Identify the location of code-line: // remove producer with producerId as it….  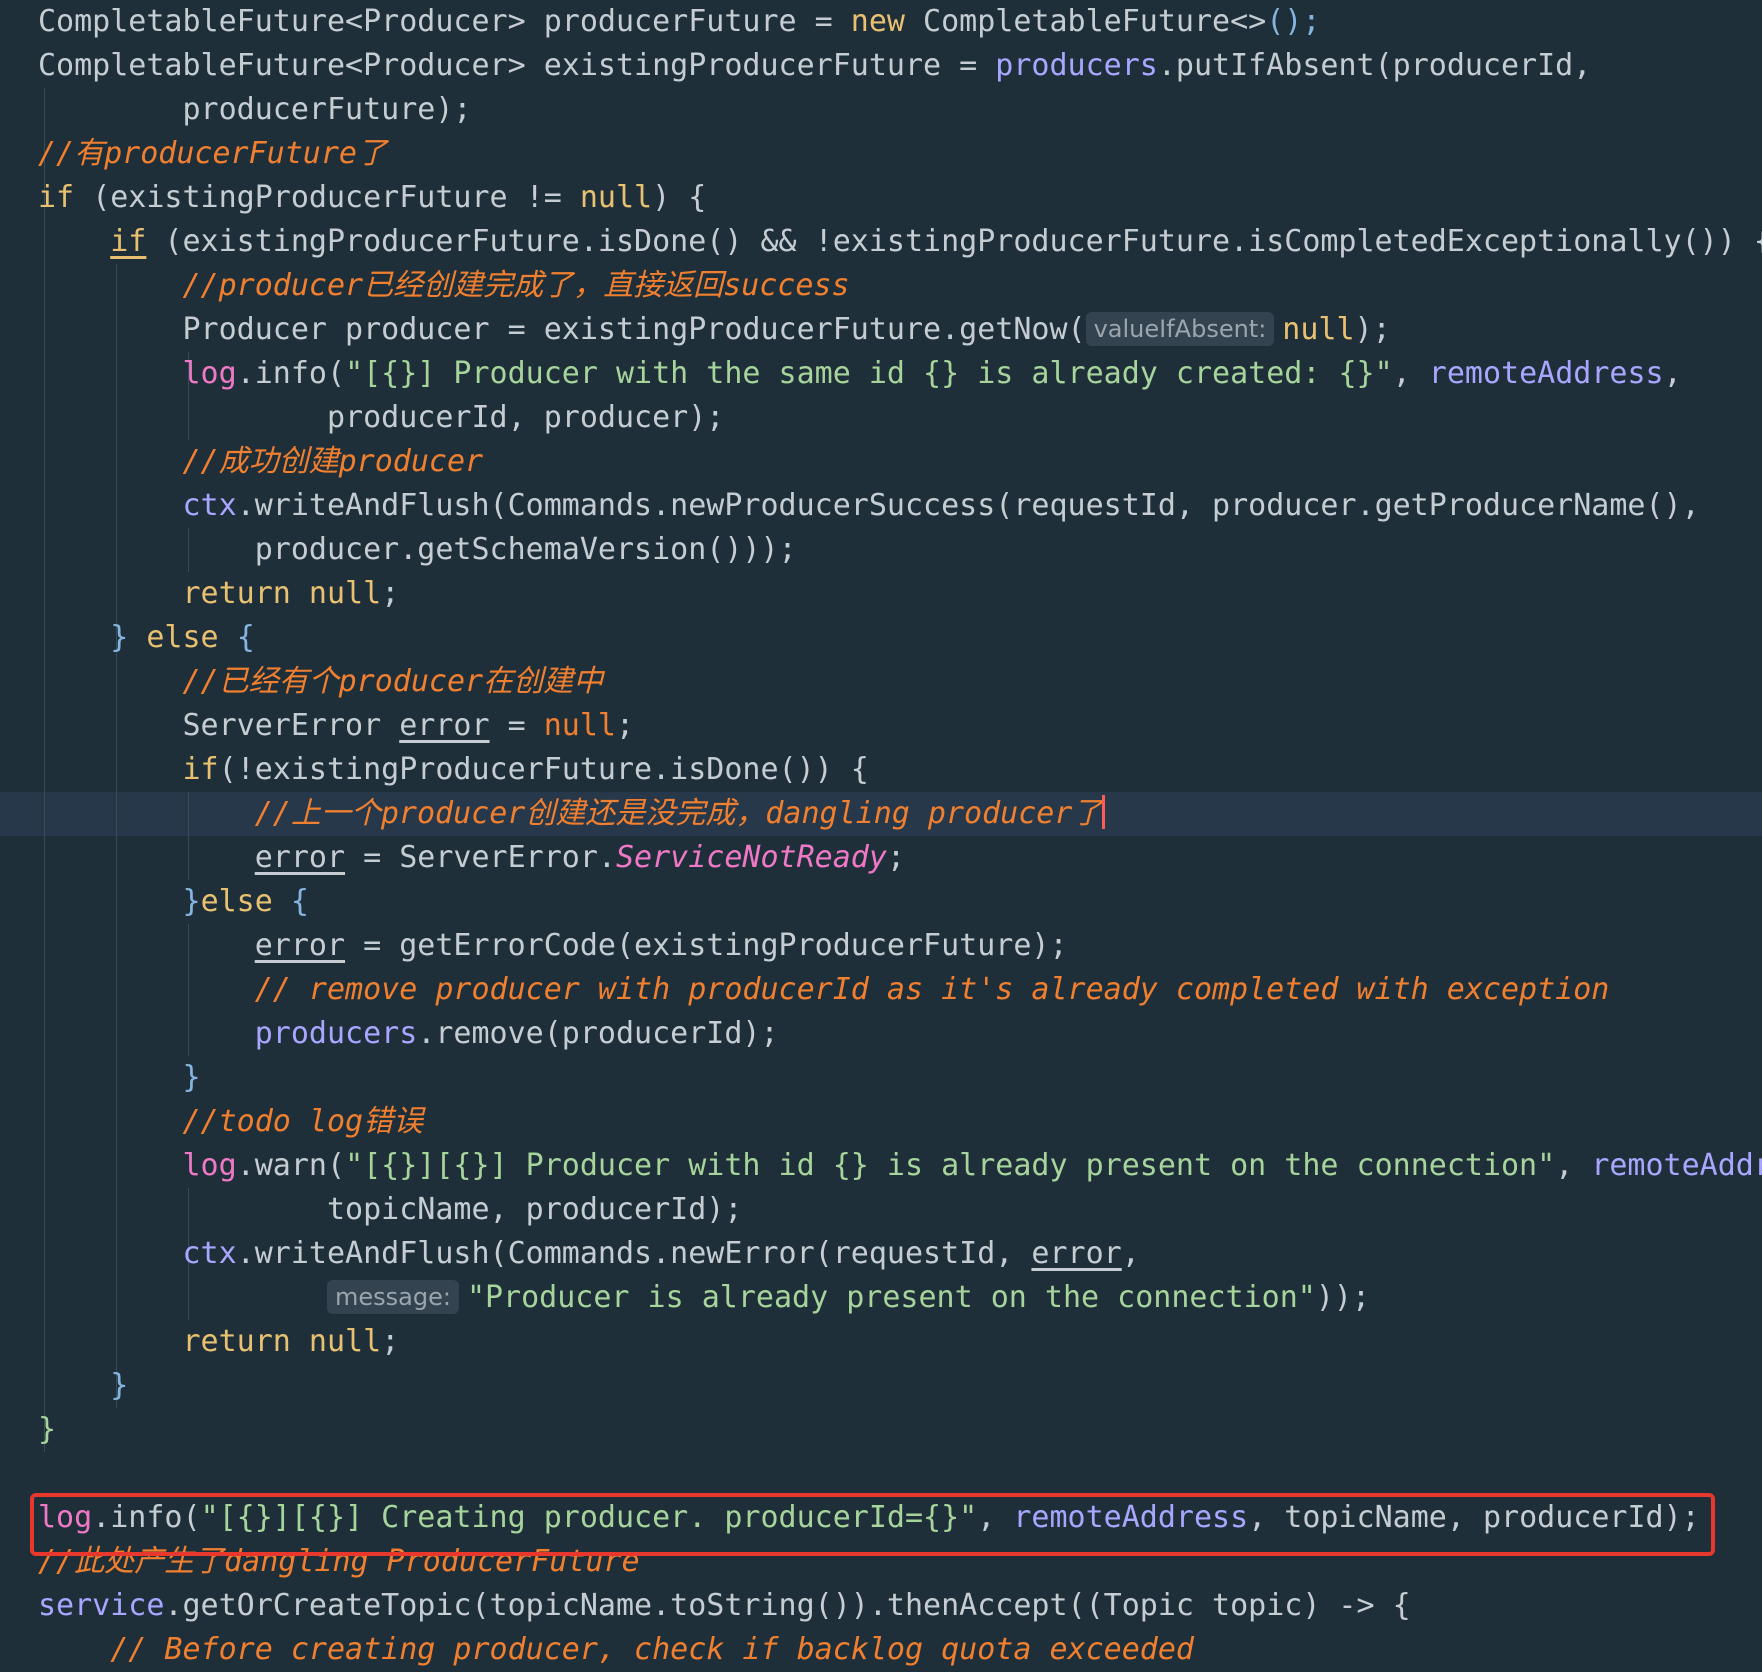
(824, 990).